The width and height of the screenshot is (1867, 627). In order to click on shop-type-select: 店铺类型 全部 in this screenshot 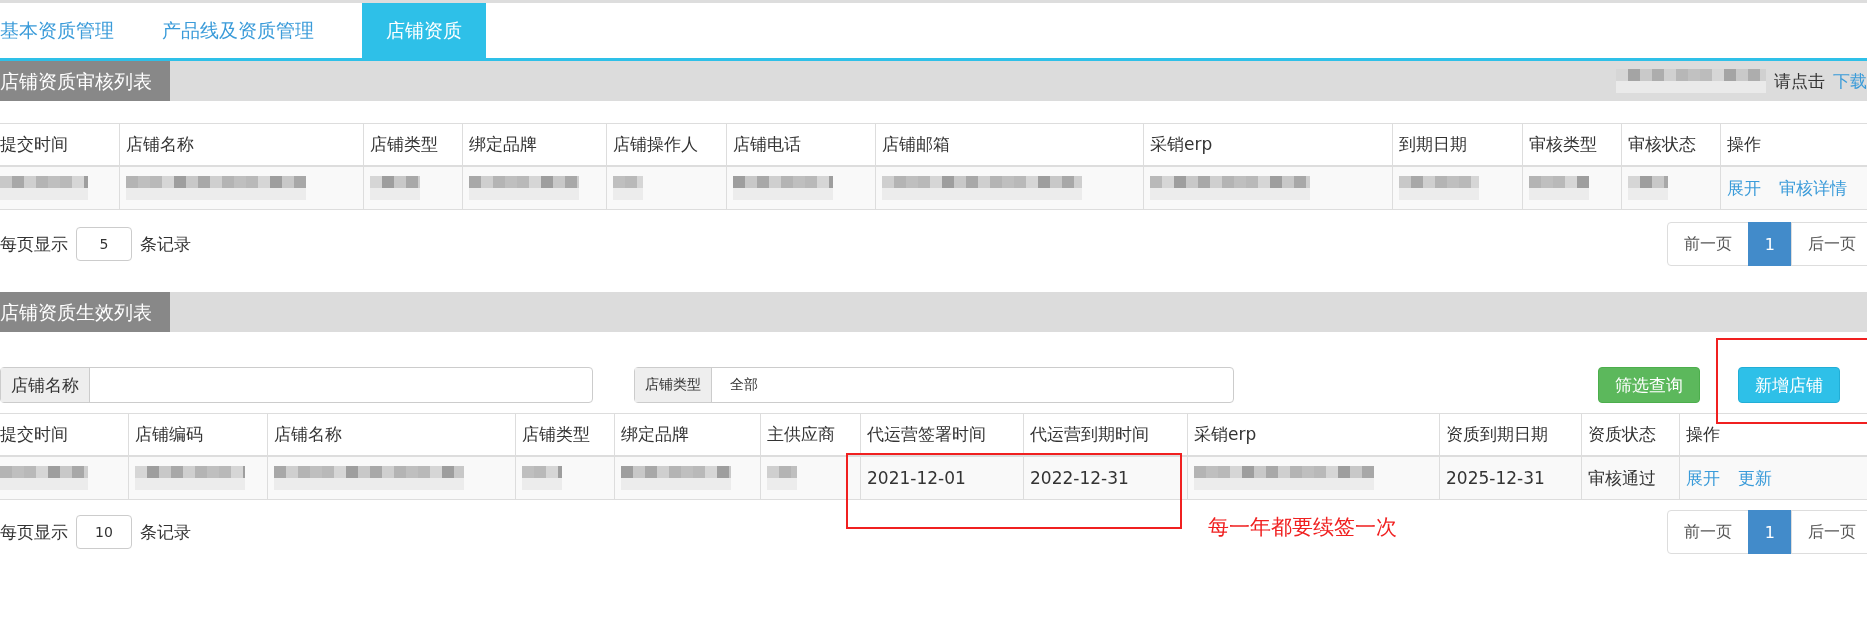, I will do `click(934, 385)`.